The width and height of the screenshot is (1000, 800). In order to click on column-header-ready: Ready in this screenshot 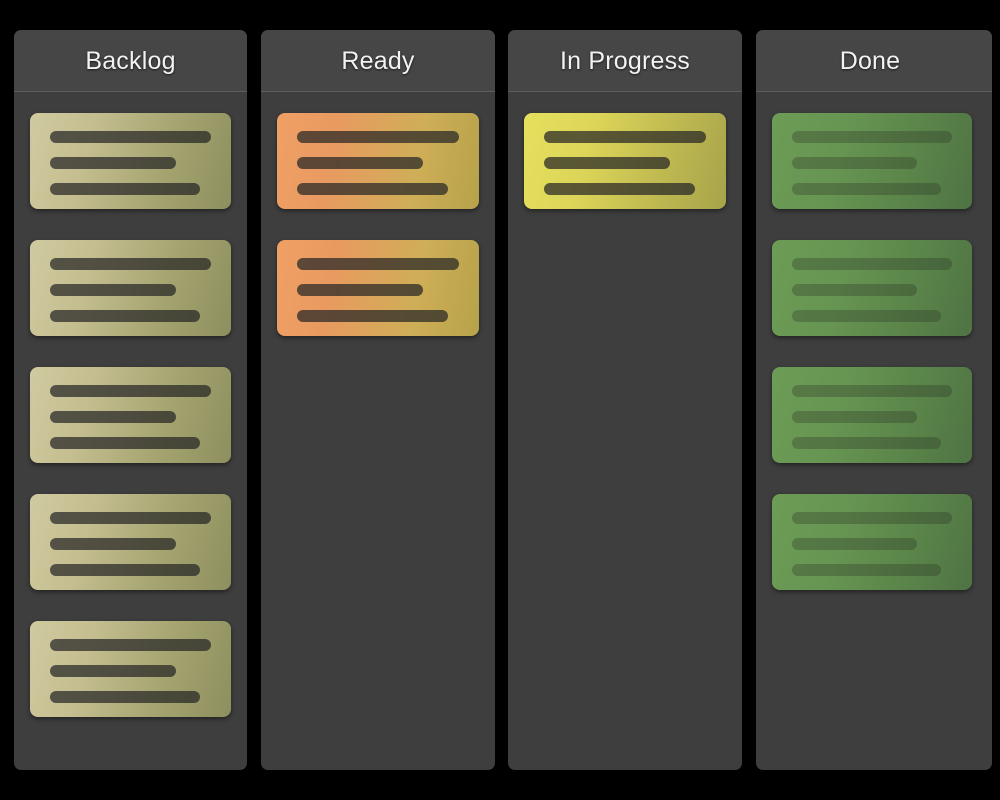, I will do `click(378, 61)`.